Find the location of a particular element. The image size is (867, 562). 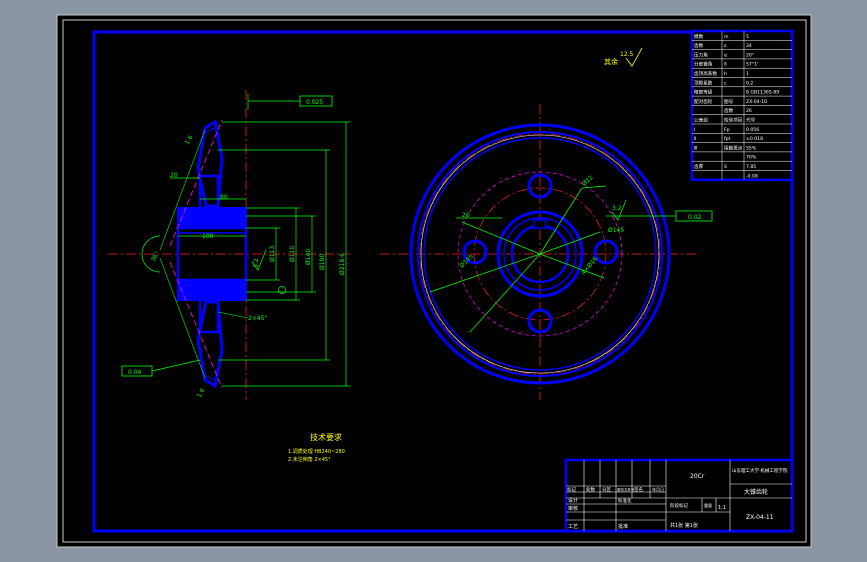

param-table-cell: 精度等级 is located at coordinates (703, 92).